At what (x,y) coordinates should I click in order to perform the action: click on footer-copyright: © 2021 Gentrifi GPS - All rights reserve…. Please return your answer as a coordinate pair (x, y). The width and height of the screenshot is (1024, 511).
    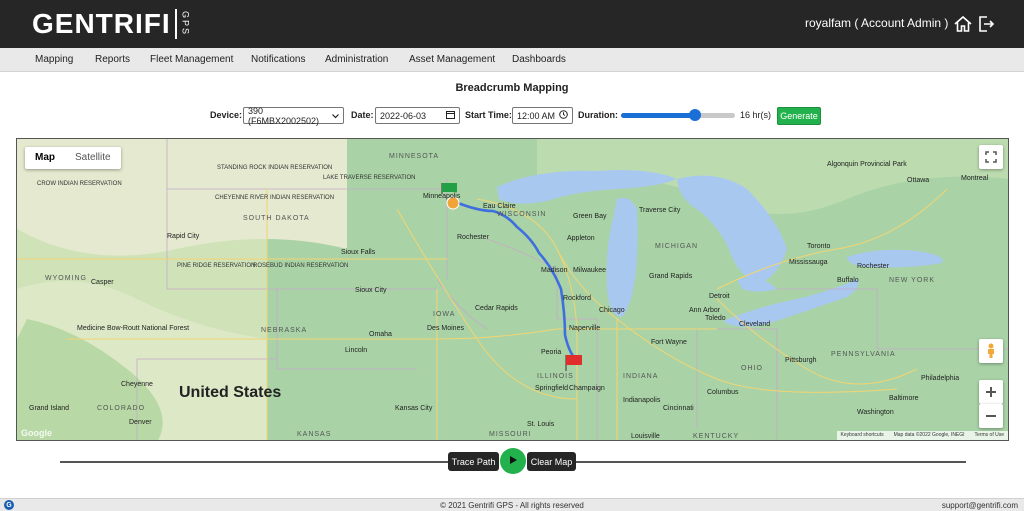
    Looking at the image, I should click on (512, 505).